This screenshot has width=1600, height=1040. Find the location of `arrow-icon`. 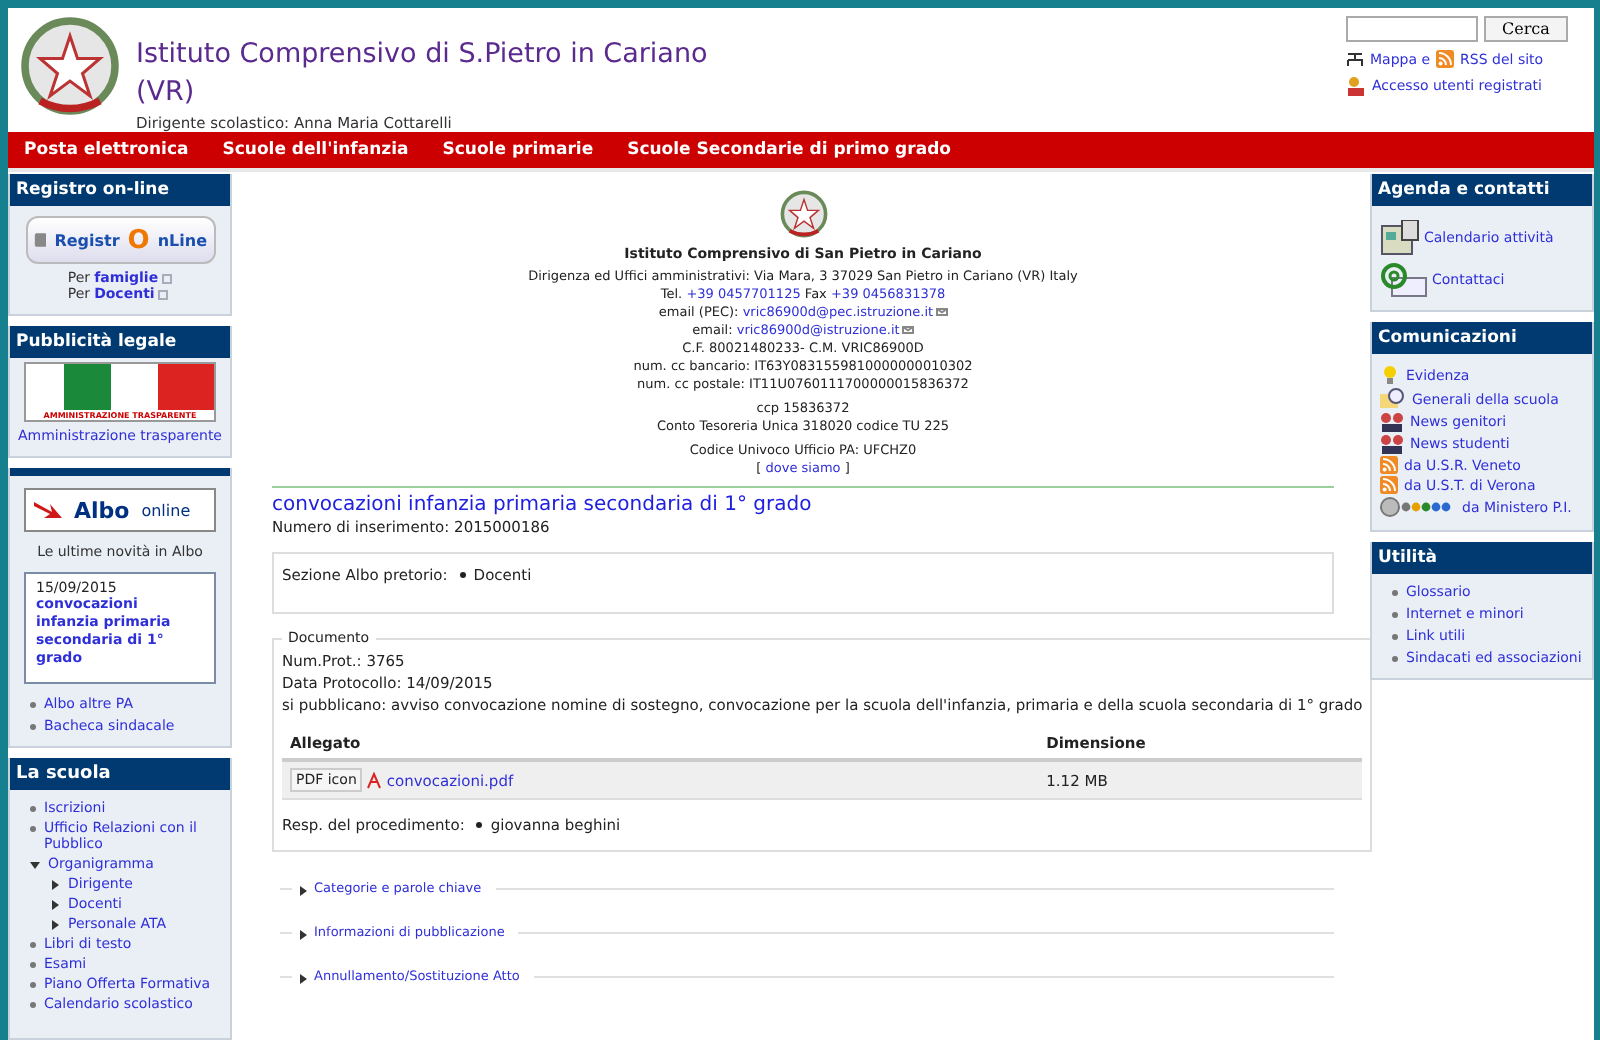

arrow-icon is located at coordinates (48, 510).